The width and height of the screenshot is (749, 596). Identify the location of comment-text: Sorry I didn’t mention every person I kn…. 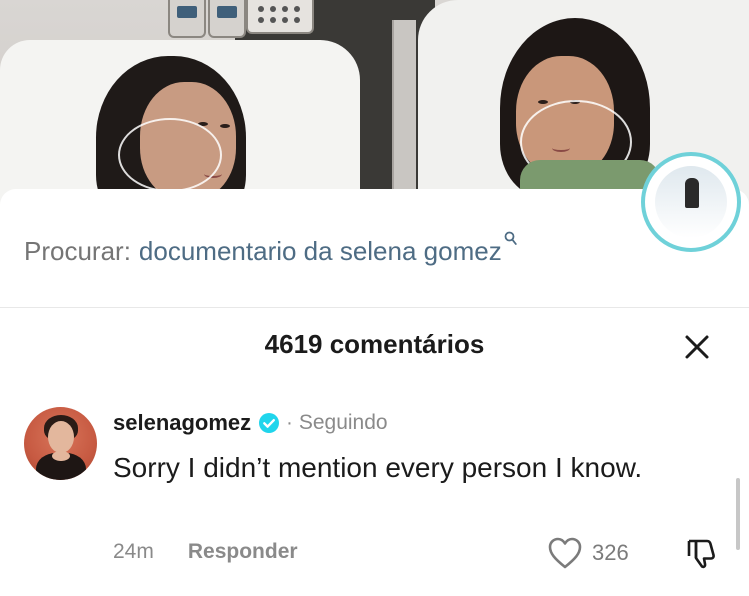
(378, 467).